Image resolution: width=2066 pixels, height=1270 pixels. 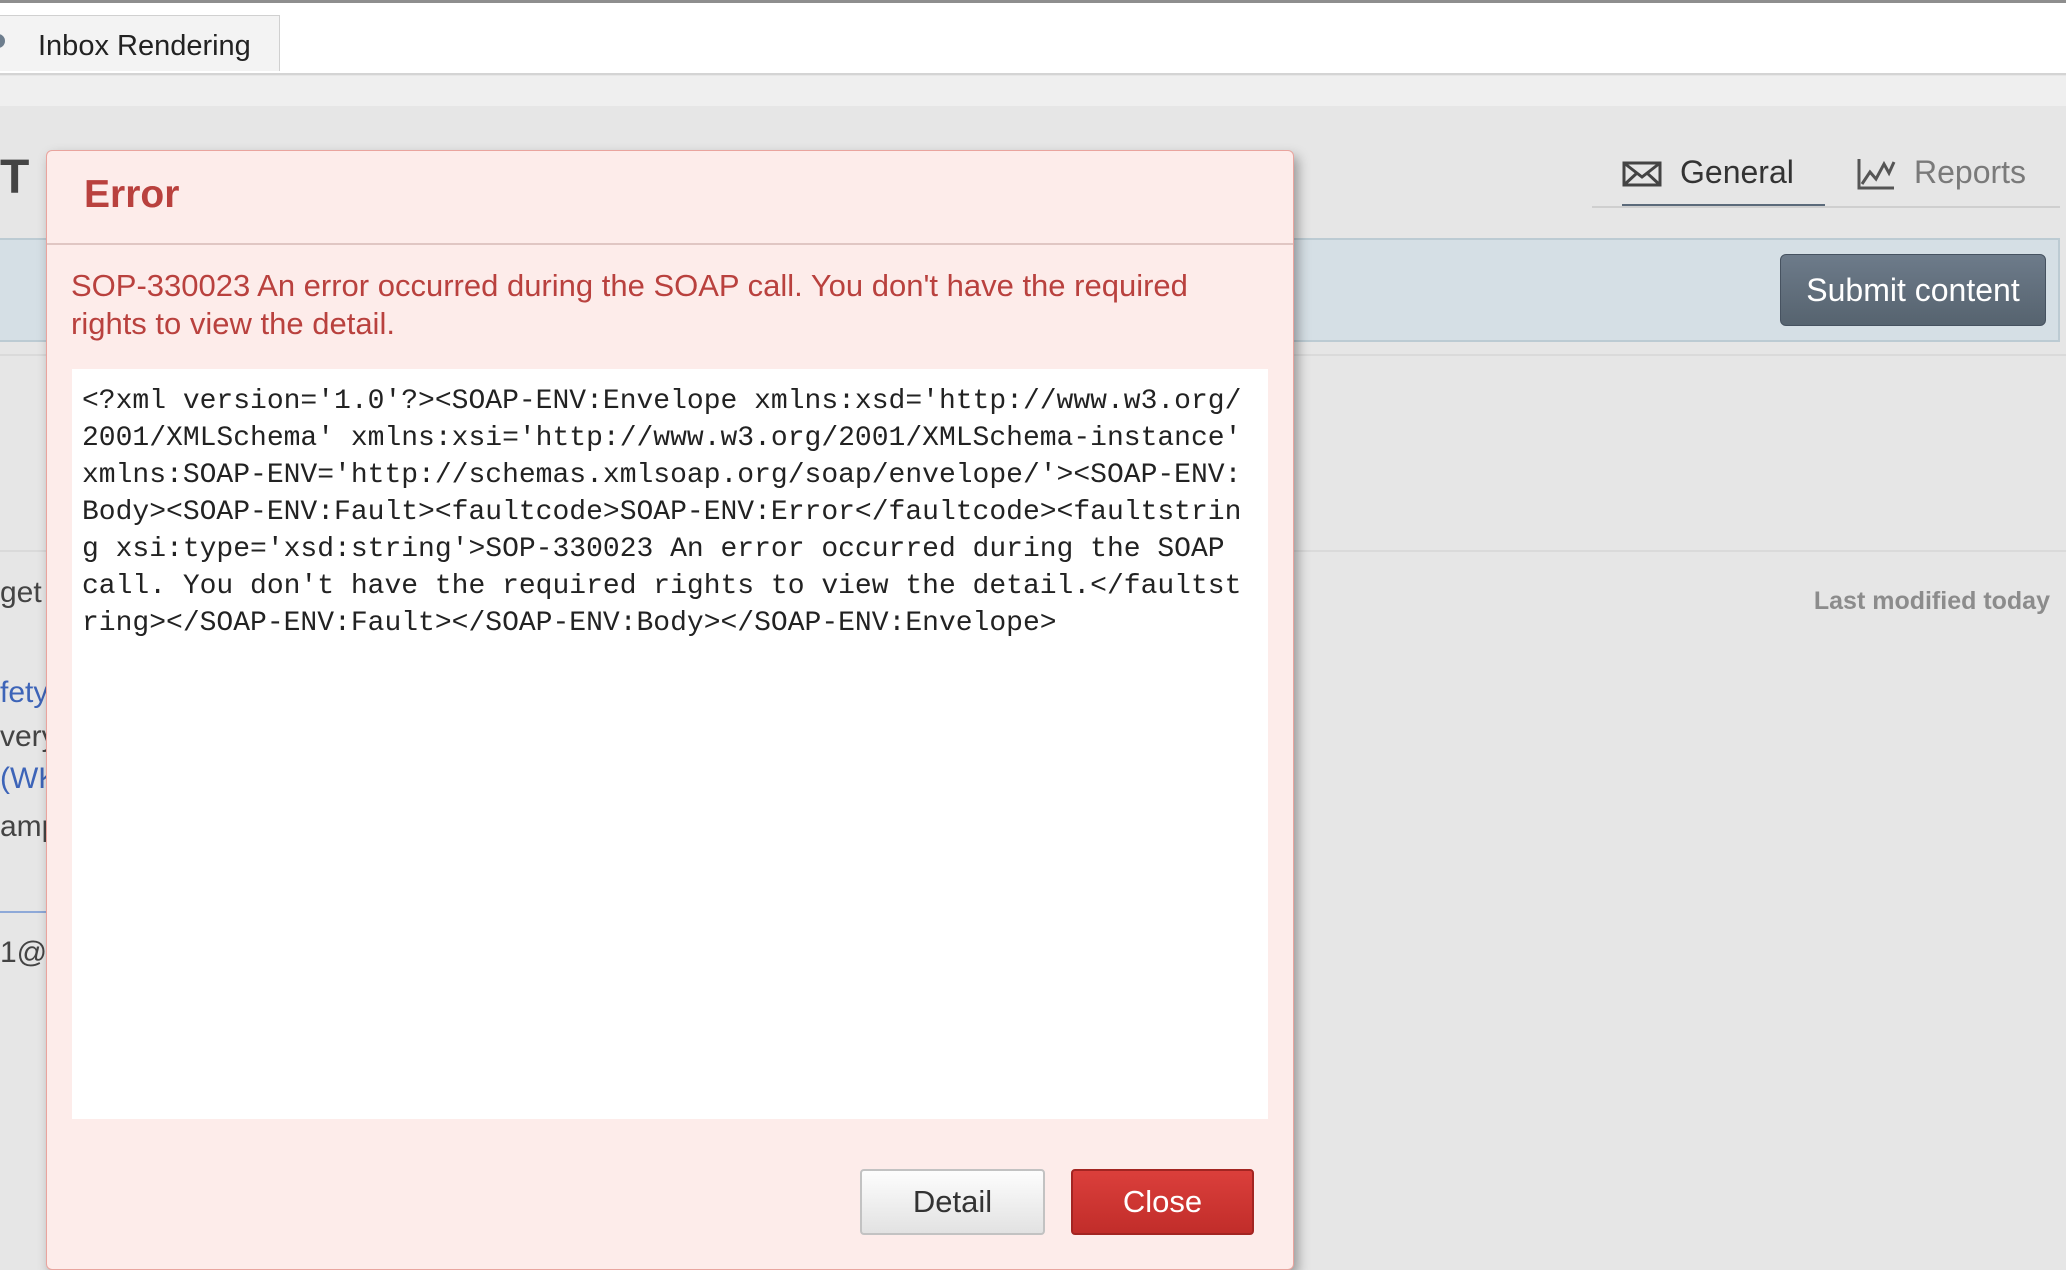 I want to click on dialog-header: Error, so click(x=670, y=198).